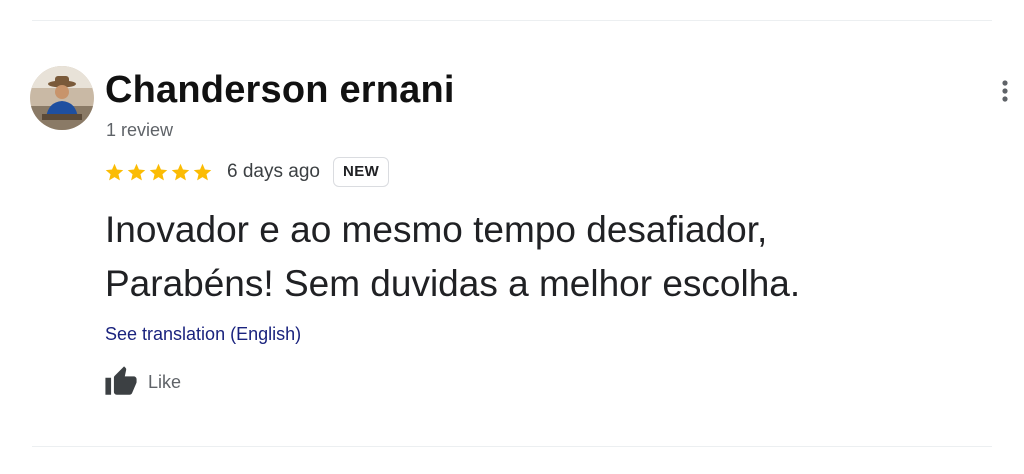 This screenshot has width=1024, height=474. I want to click on reviewer-name: Chanderson ernani, so click(280, 90).